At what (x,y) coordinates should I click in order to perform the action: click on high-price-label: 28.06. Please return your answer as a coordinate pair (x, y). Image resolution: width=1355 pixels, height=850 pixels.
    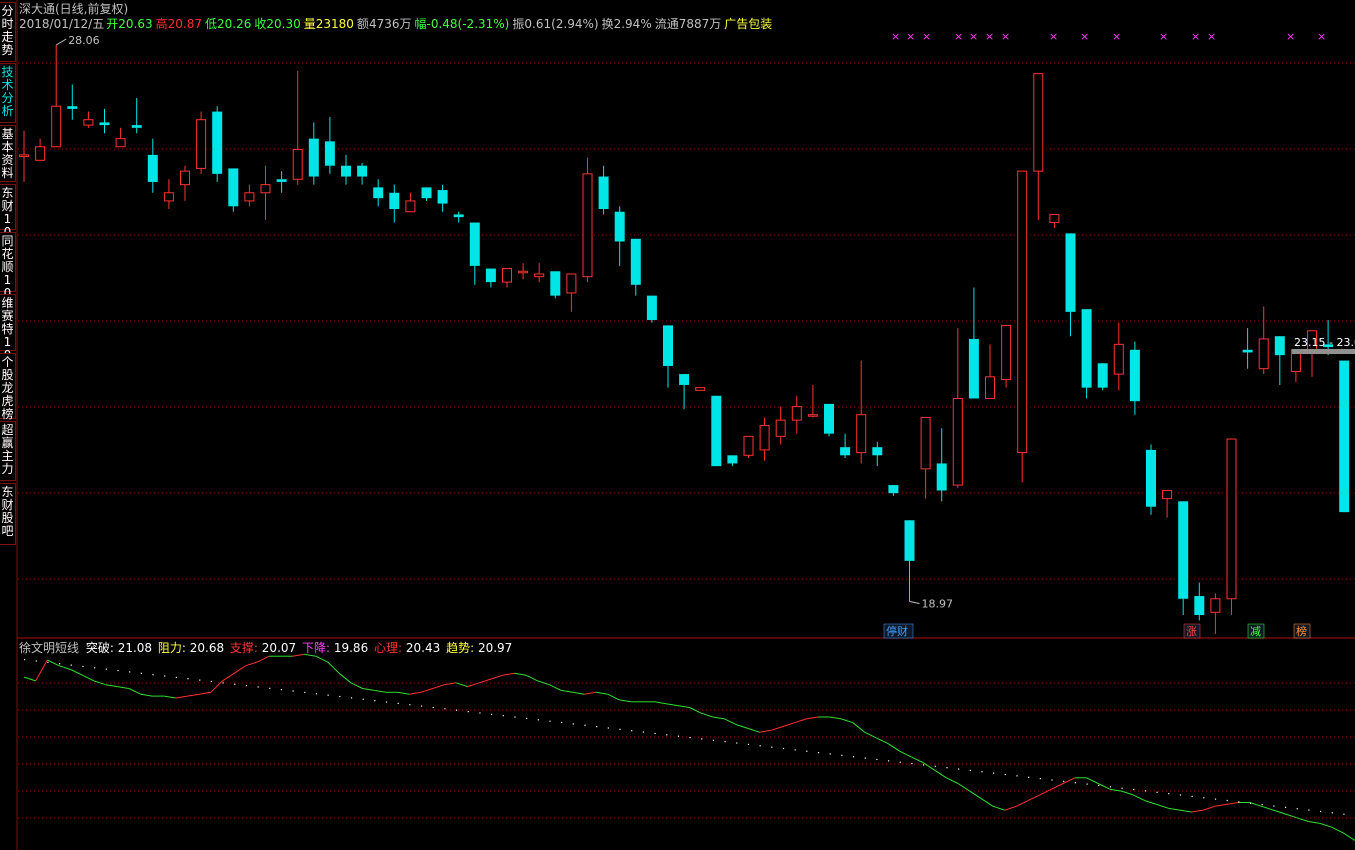
    Looking at the image, I should click on (84, 40).